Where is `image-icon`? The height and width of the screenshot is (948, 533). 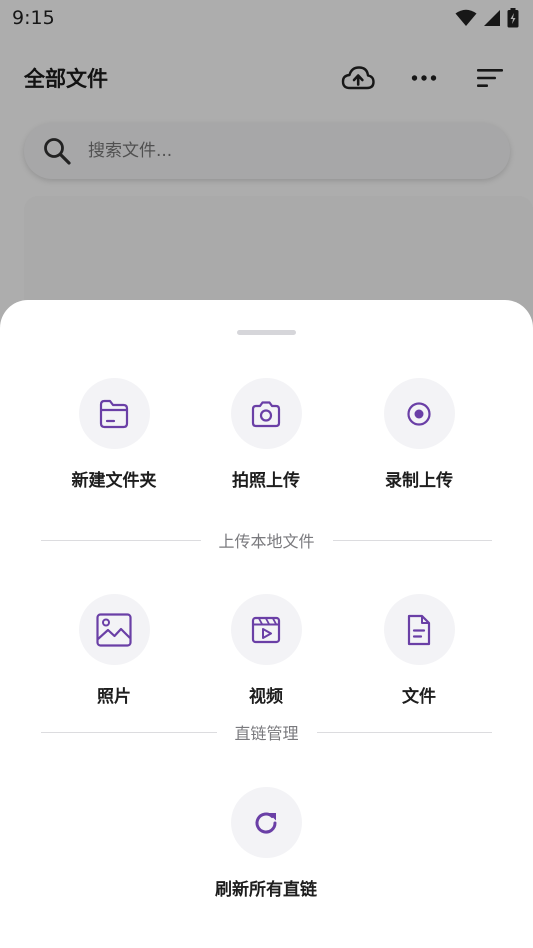 image-icon is located at coordinates (114, 629).